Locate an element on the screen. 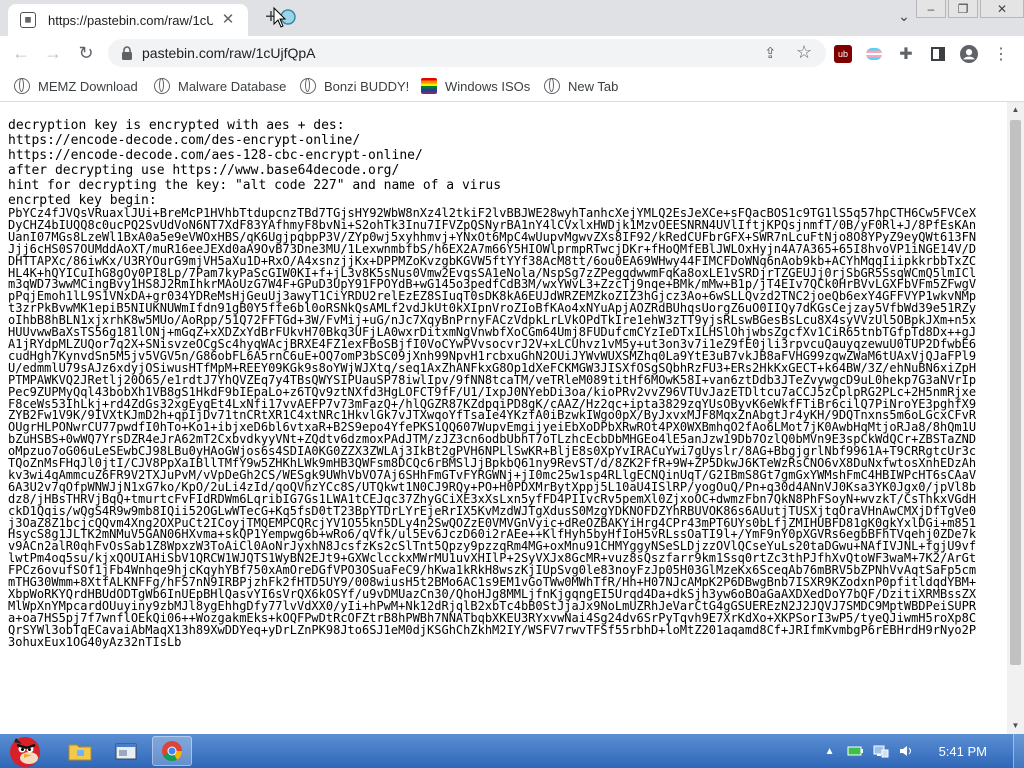 The image size is (1024, 768). back-arrow-icon: ← is located at coordinates (21, 53).